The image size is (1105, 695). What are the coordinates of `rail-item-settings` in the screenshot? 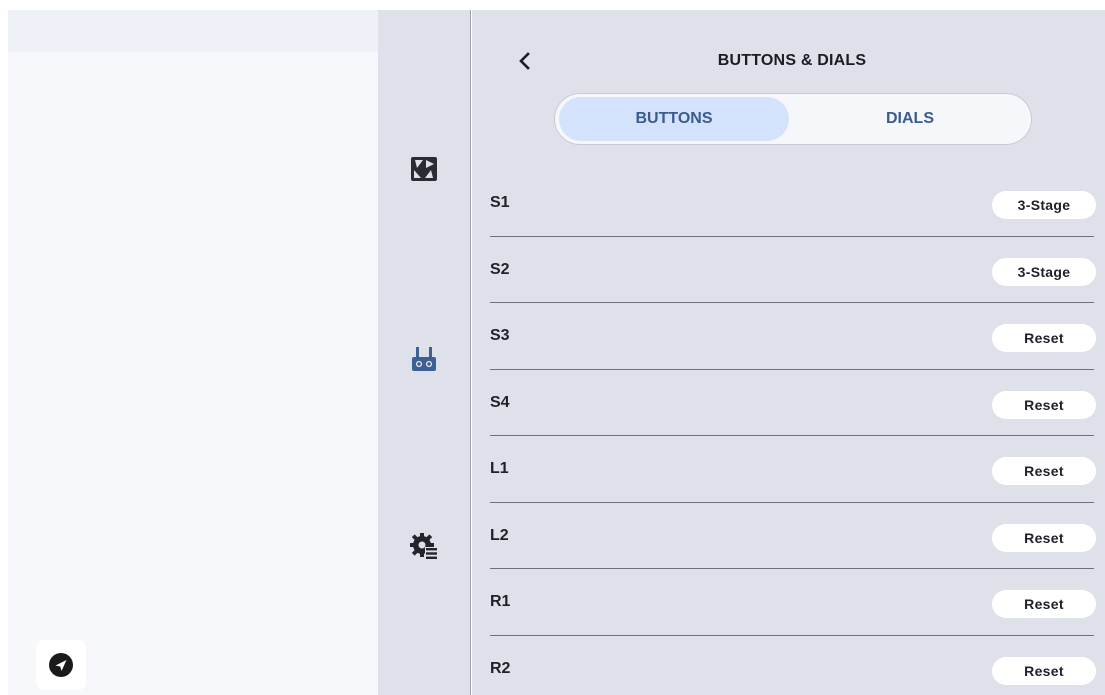 It's located at (424, 546).